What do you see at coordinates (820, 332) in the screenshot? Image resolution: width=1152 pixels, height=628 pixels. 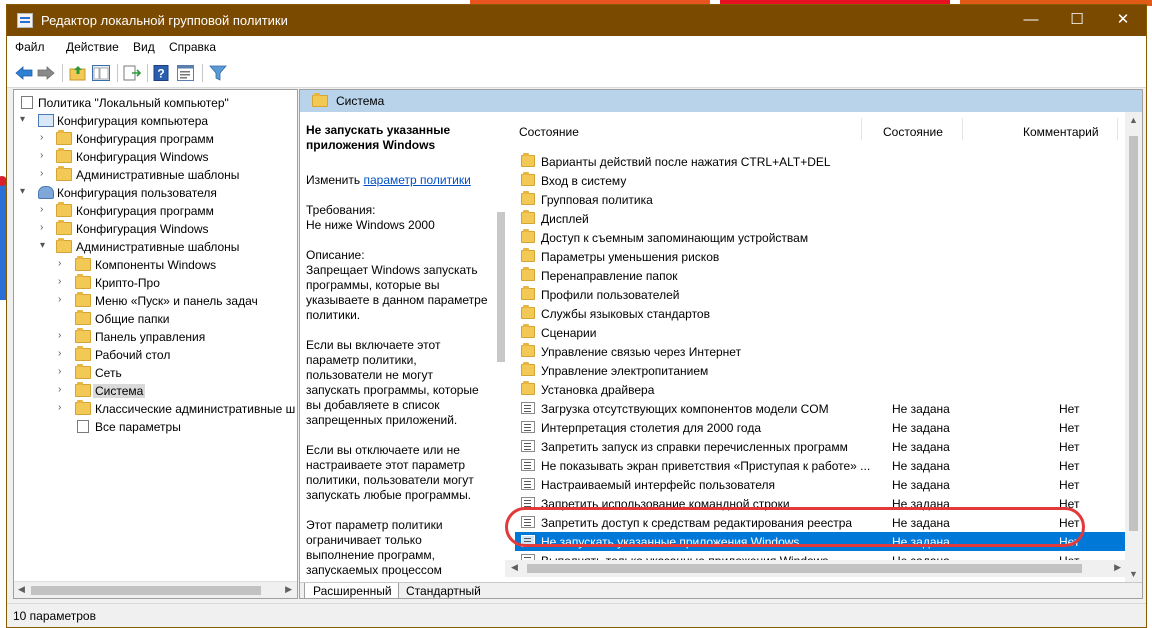 I see `folder-list-item: Сценарии` at bounding box center [820, 332].